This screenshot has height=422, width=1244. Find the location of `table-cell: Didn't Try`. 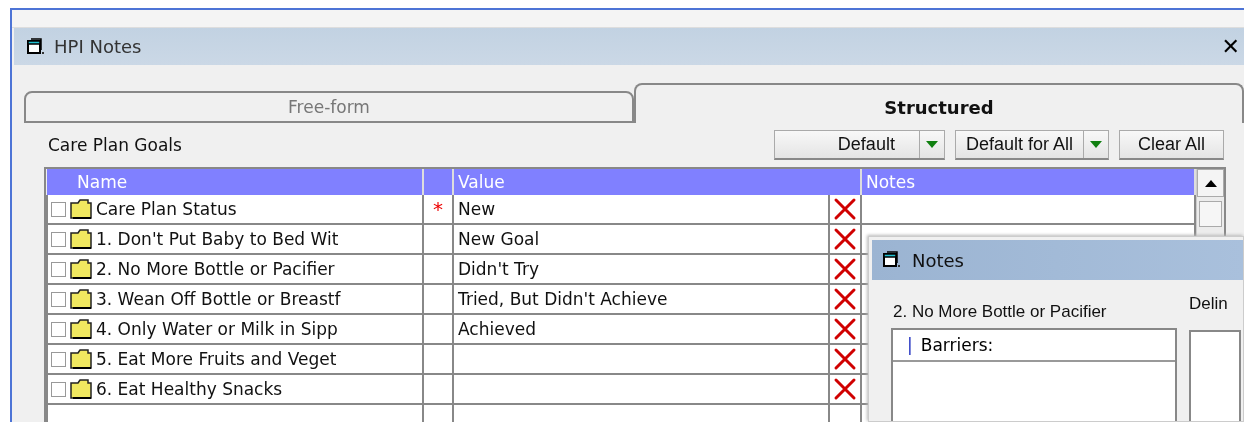

table-cell: Didn't Try is located at coordinates (499, 269).